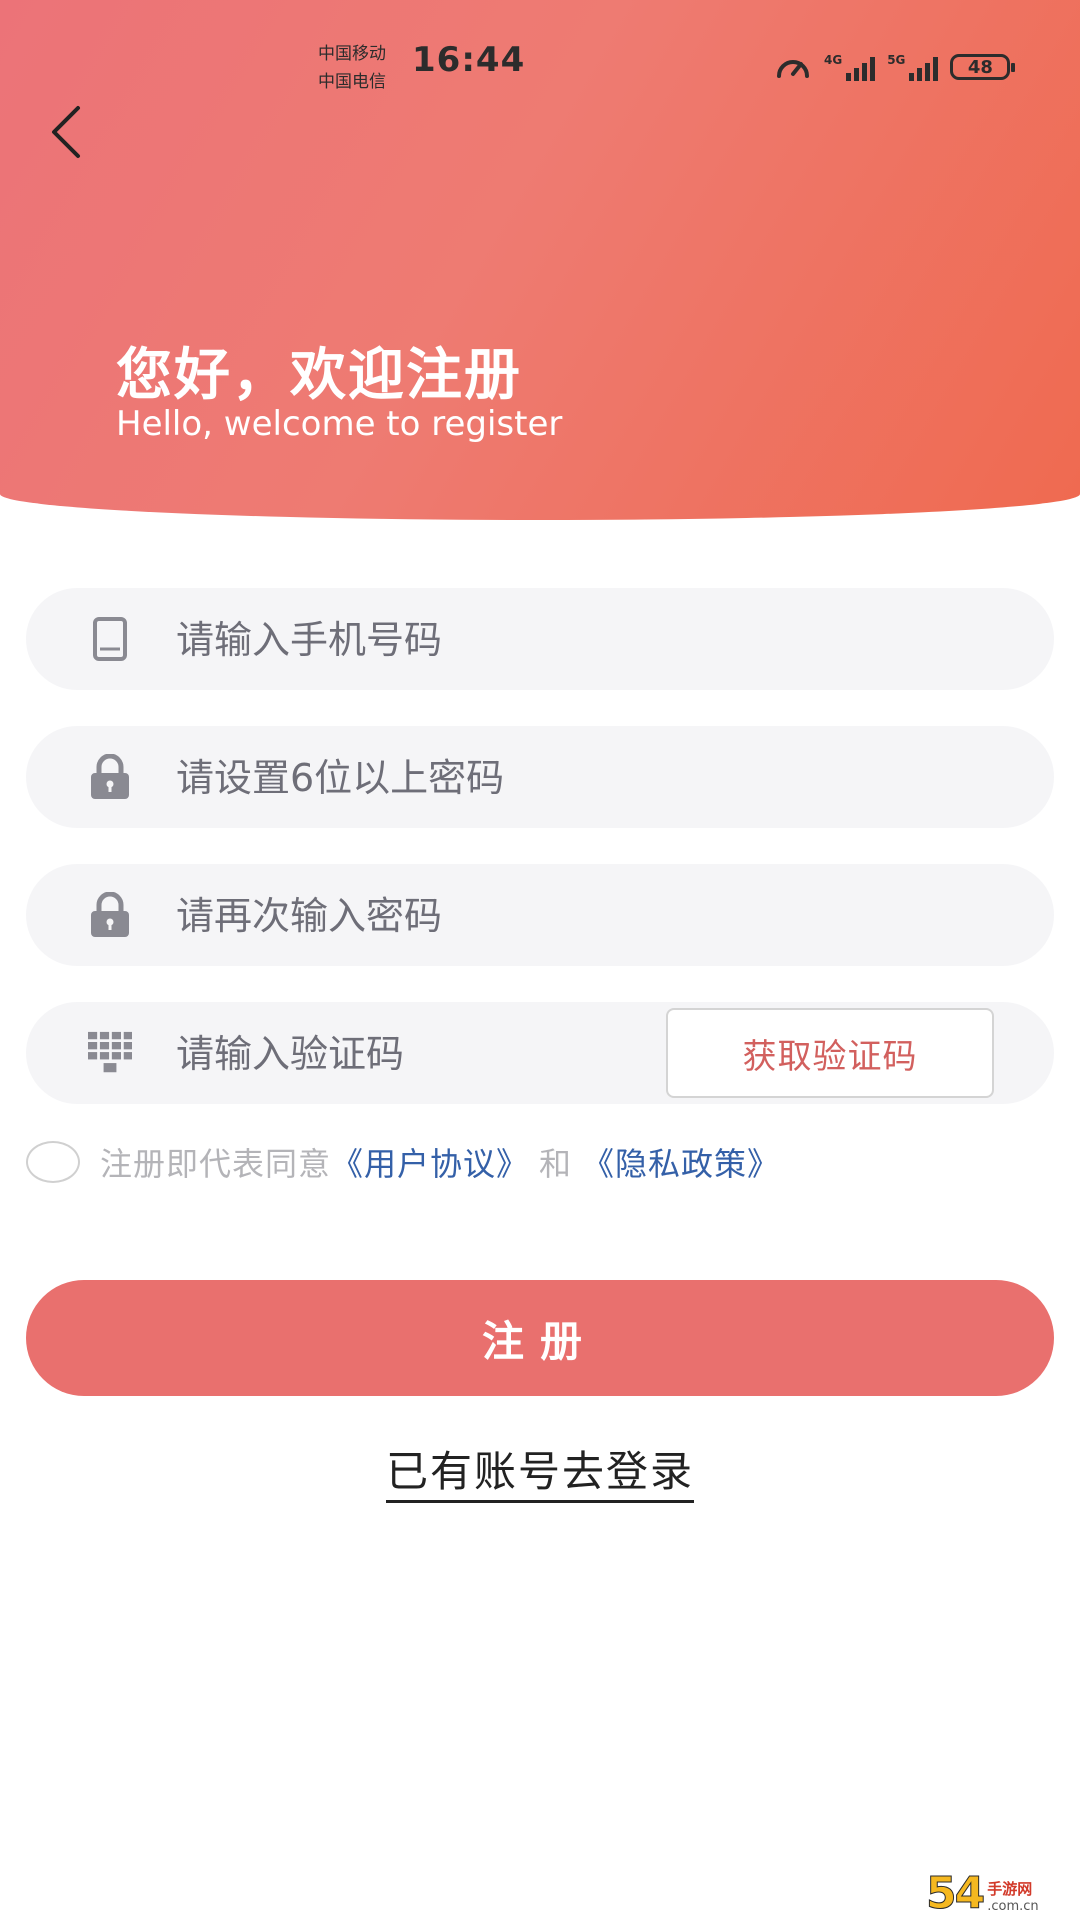 The height and width of the screenshot is (1920, 1080). I want to click on network-2-label: 5G, so click(896, 60).